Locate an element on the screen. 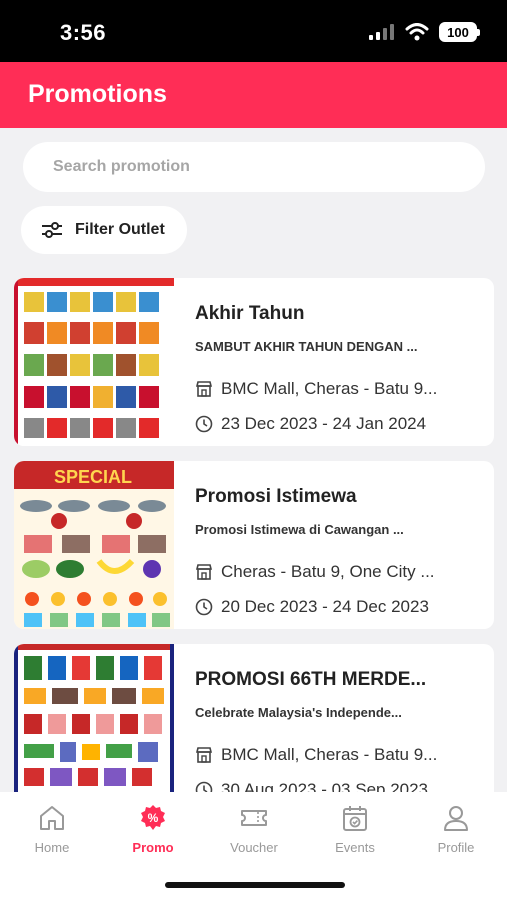 This screenshot has height=900, width=507. events-icon is located at coordinates (355, 818).